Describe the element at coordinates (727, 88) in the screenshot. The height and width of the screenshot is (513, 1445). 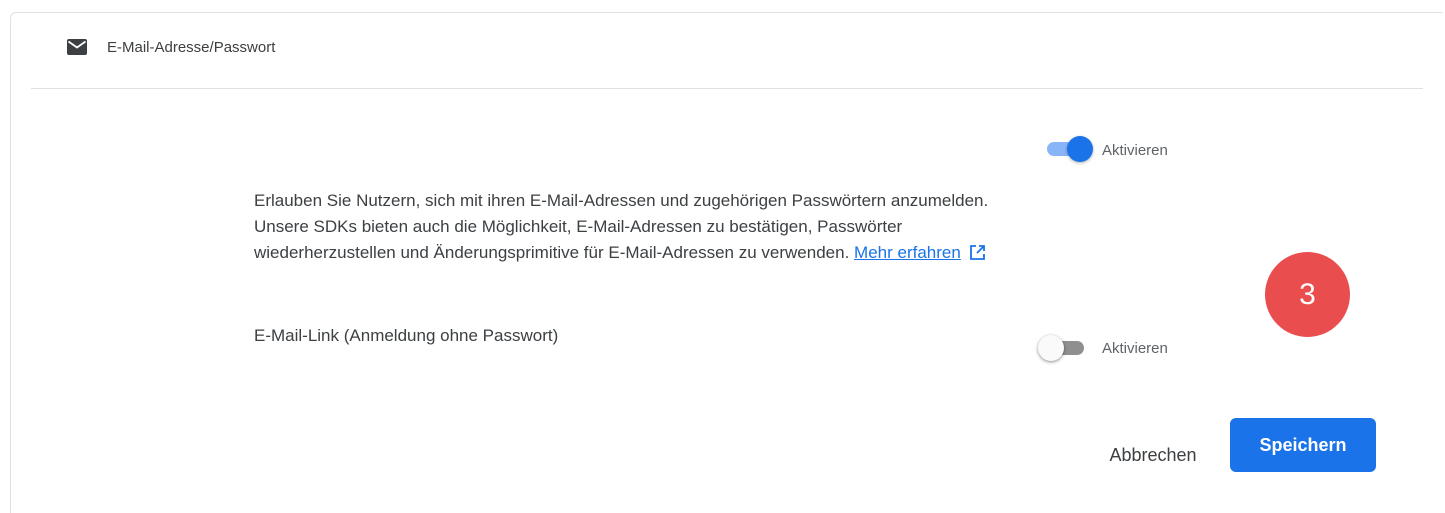
I see `header-divider` at that location.